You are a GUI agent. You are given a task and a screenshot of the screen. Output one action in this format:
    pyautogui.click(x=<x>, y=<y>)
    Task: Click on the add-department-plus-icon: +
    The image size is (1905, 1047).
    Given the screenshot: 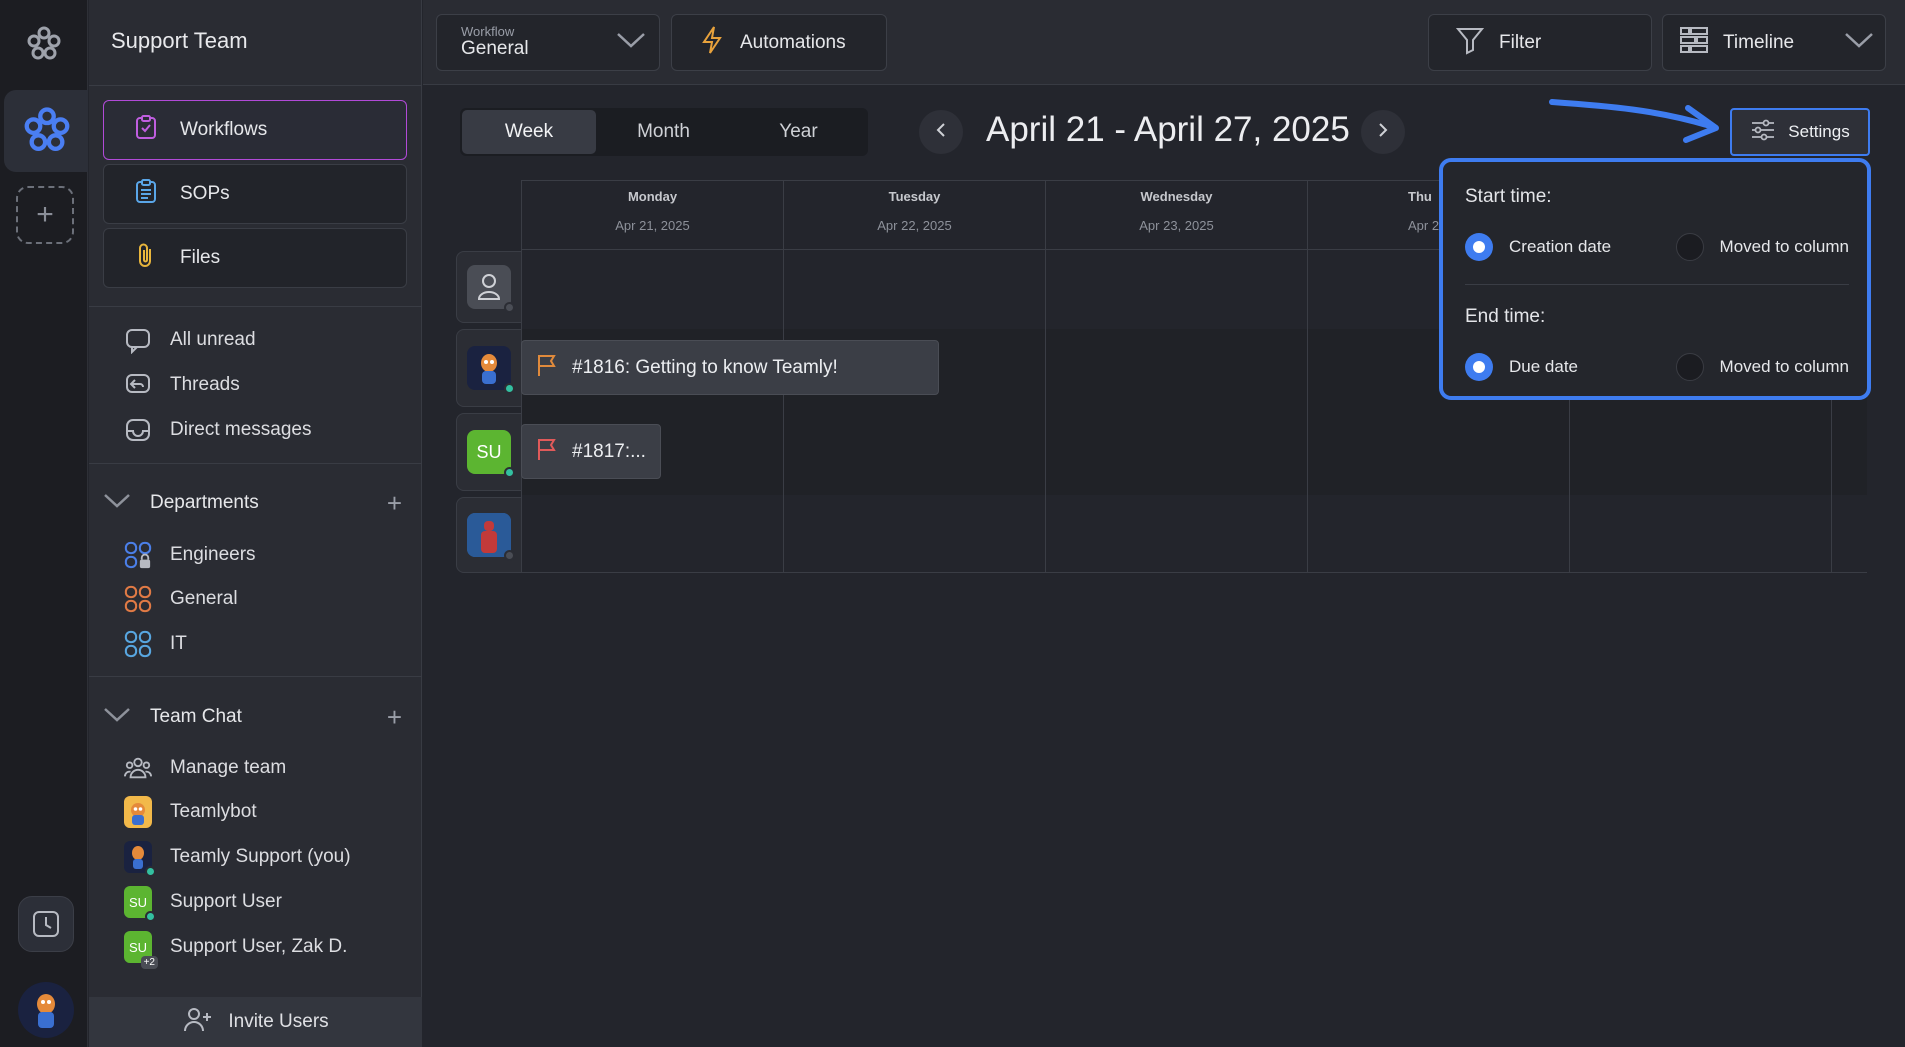 What is the action you would take?
    pyautogui.click(x=394, y=503)
    